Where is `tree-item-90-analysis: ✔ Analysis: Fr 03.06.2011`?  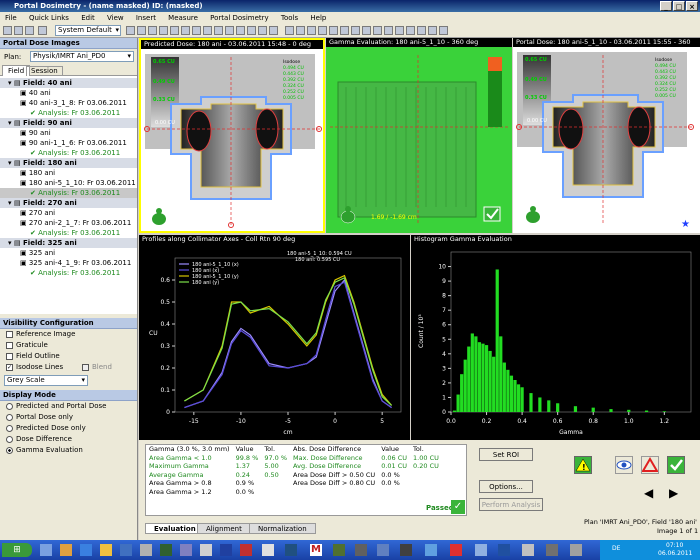 tree-item-90-analysis: ✔ Analysis: Fr 03.06.2011 is located at coordinates (68, 153).